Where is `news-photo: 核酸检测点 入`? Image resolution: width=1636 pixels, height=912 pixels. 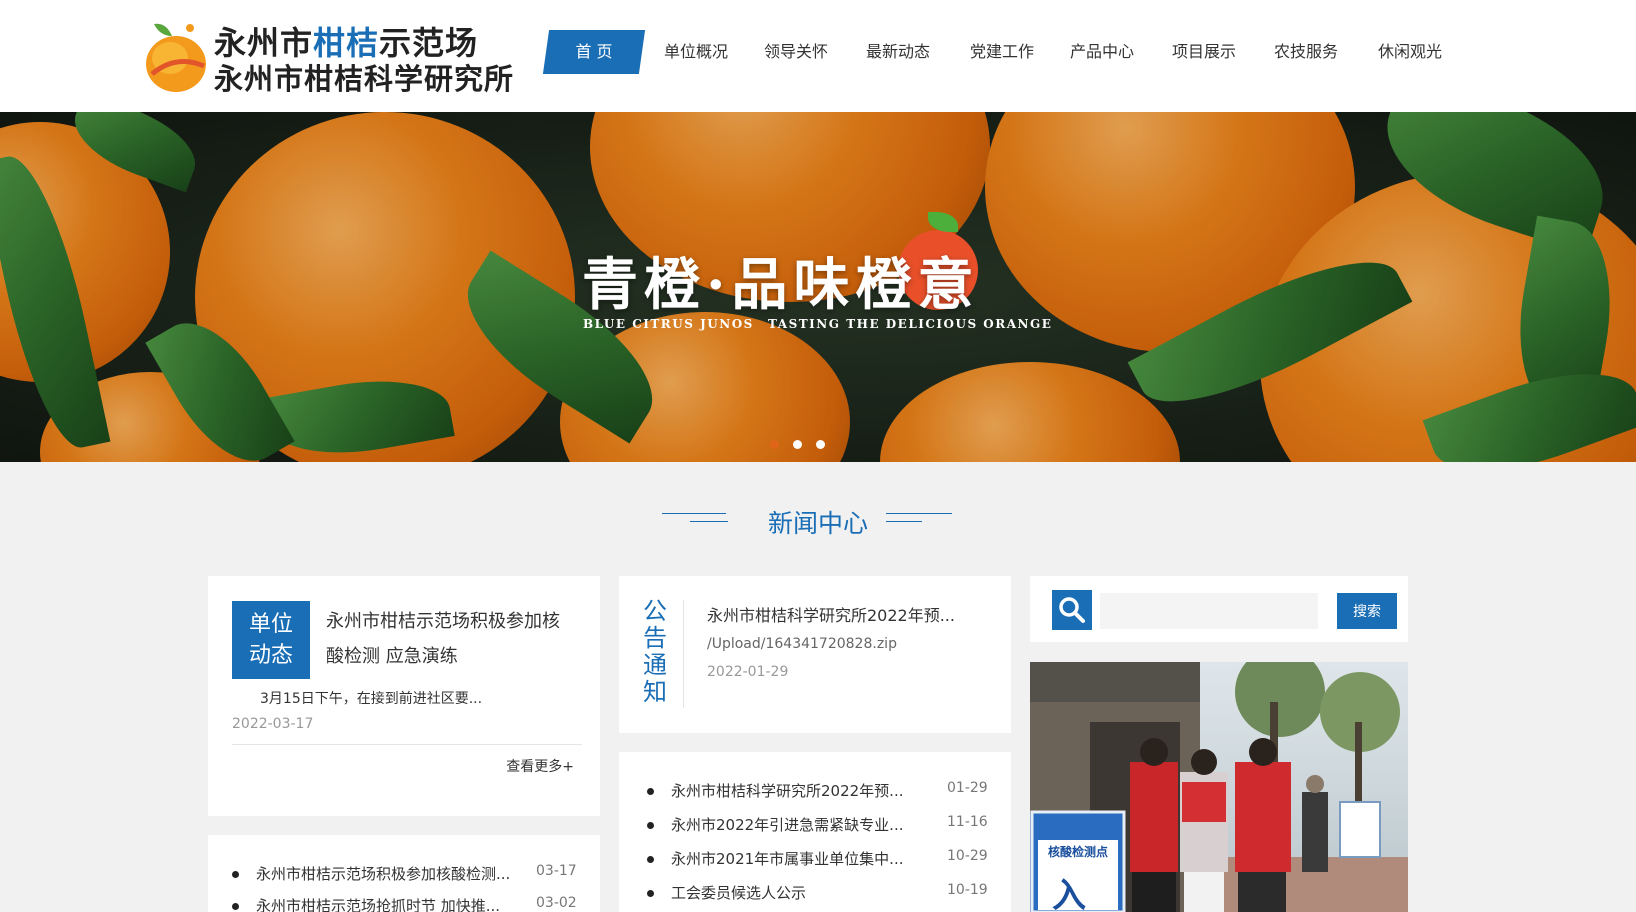
news-photo: 核酸检测点 入 is located at coordinates (1219, 787).